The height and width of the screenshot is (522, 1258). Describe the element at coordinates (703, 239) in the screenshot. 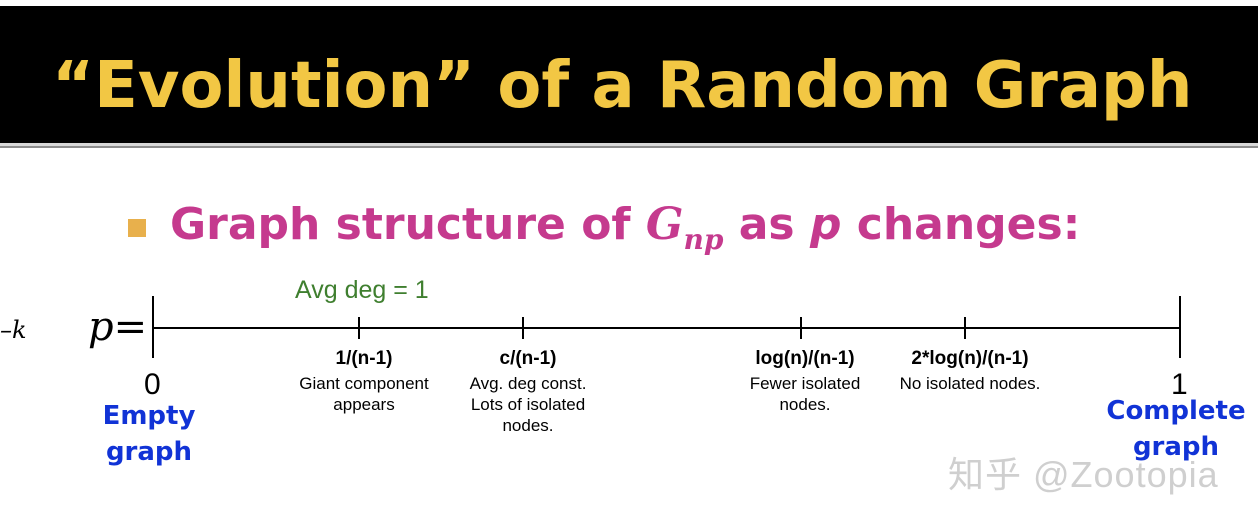

I see `heading-sub-np: np` at that location.